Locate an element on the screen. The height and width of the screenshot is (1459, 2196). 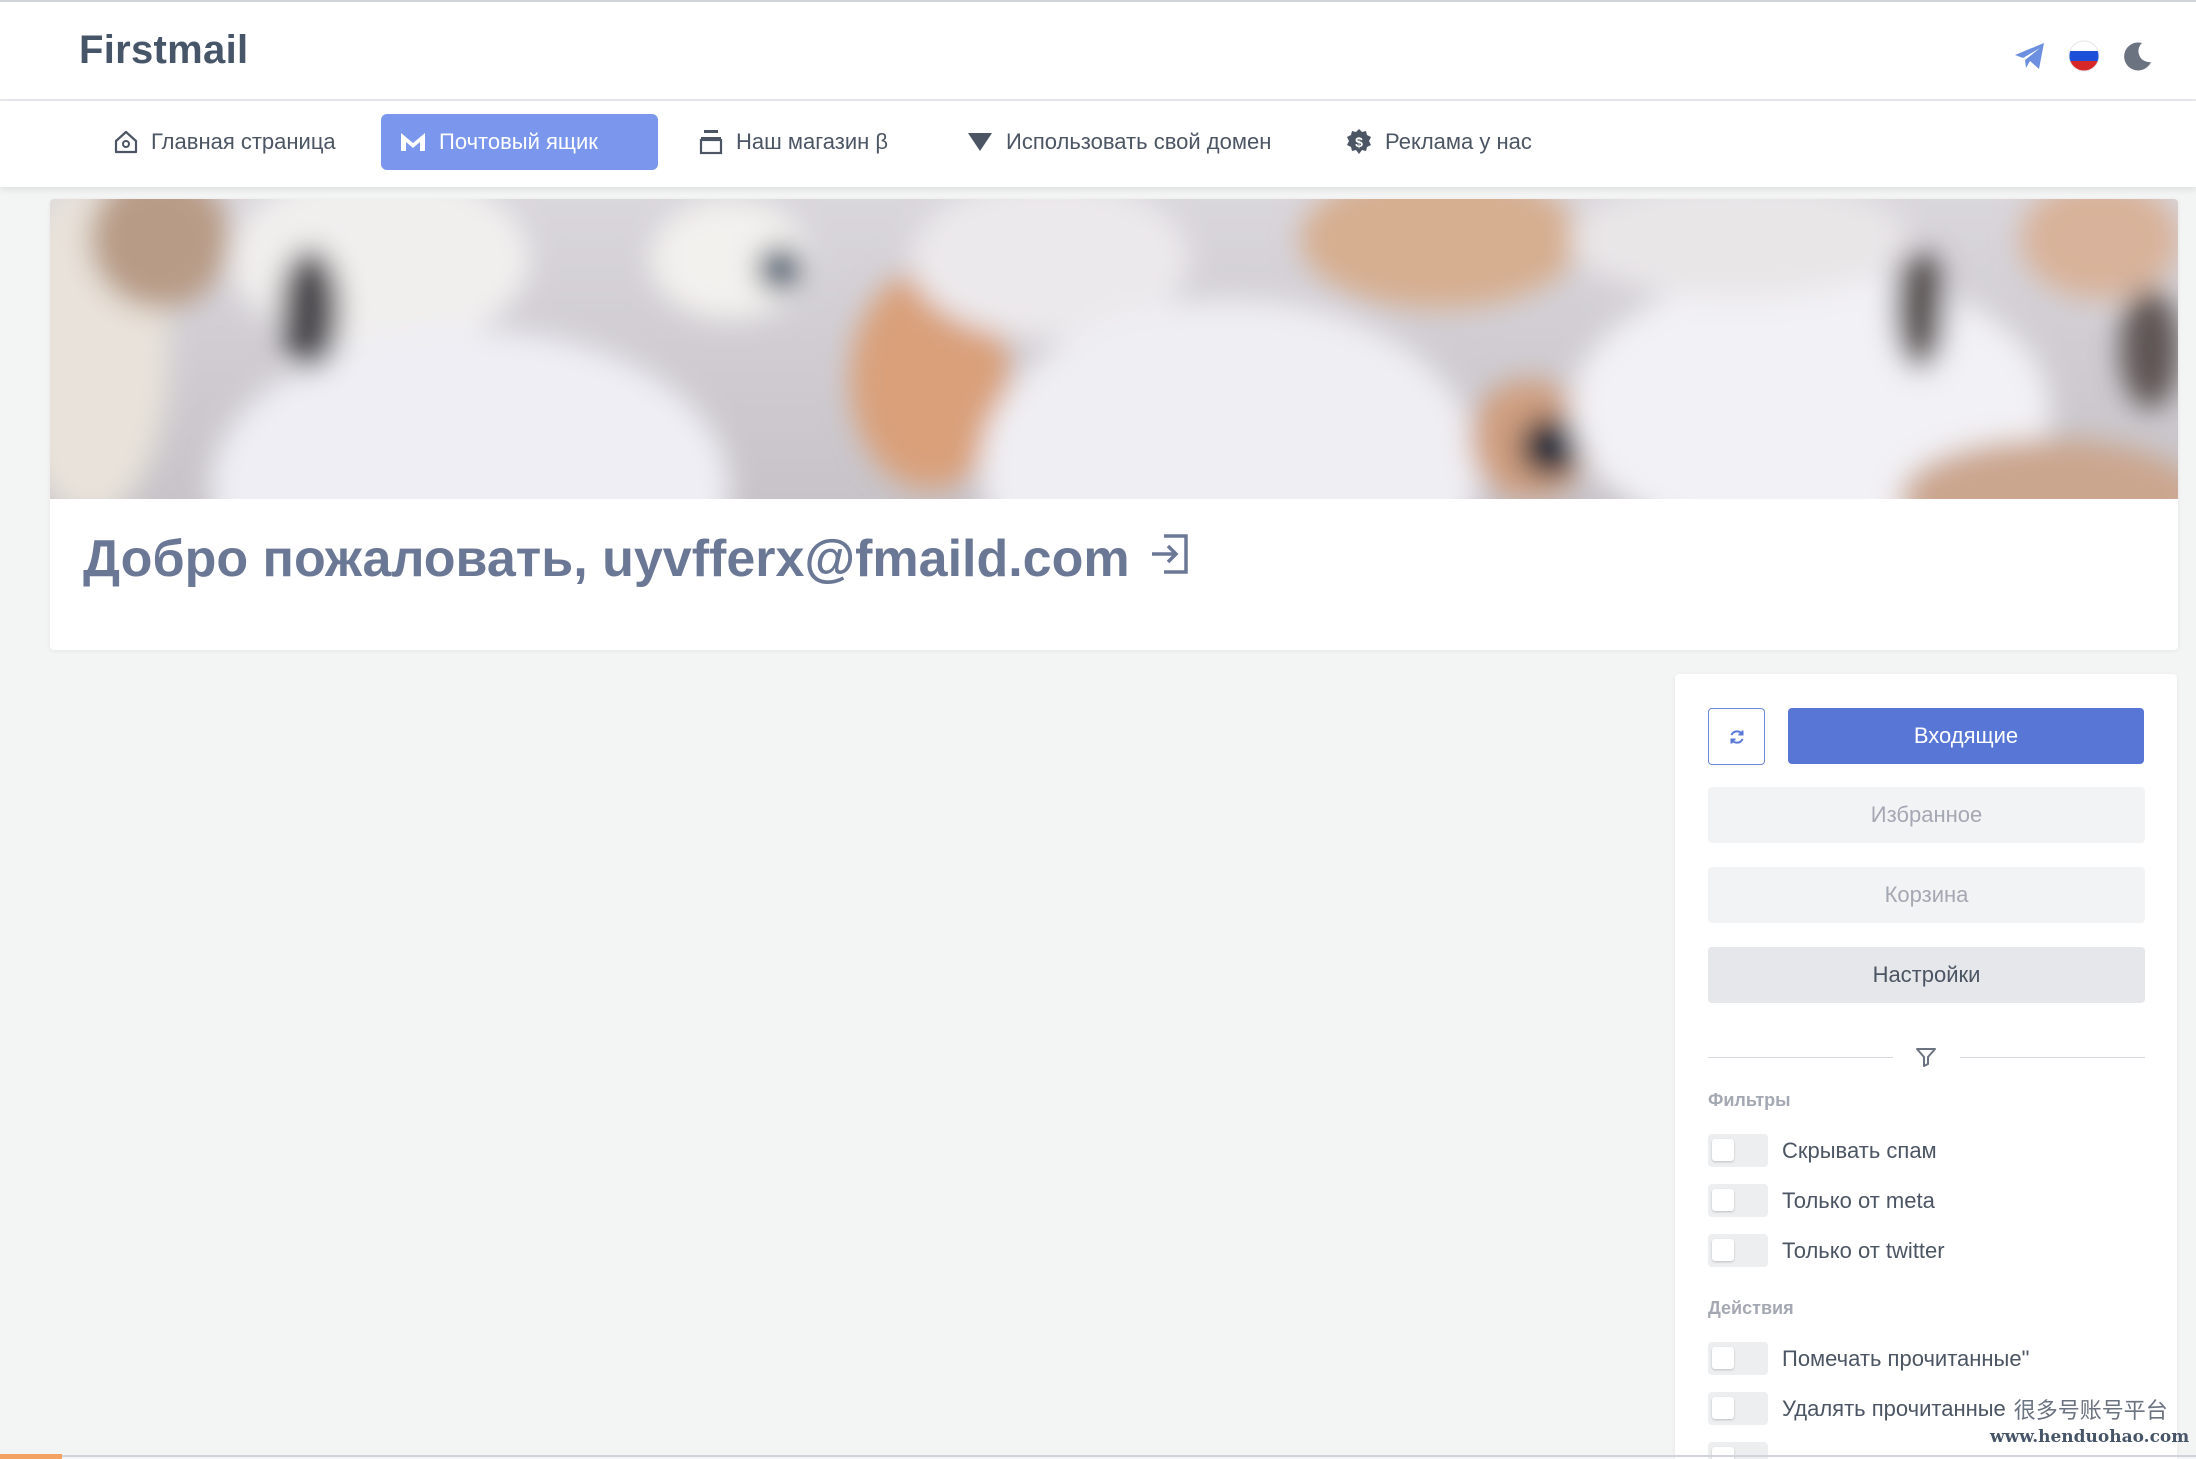
triangle-down-icon is located at coordinates (980, 142).